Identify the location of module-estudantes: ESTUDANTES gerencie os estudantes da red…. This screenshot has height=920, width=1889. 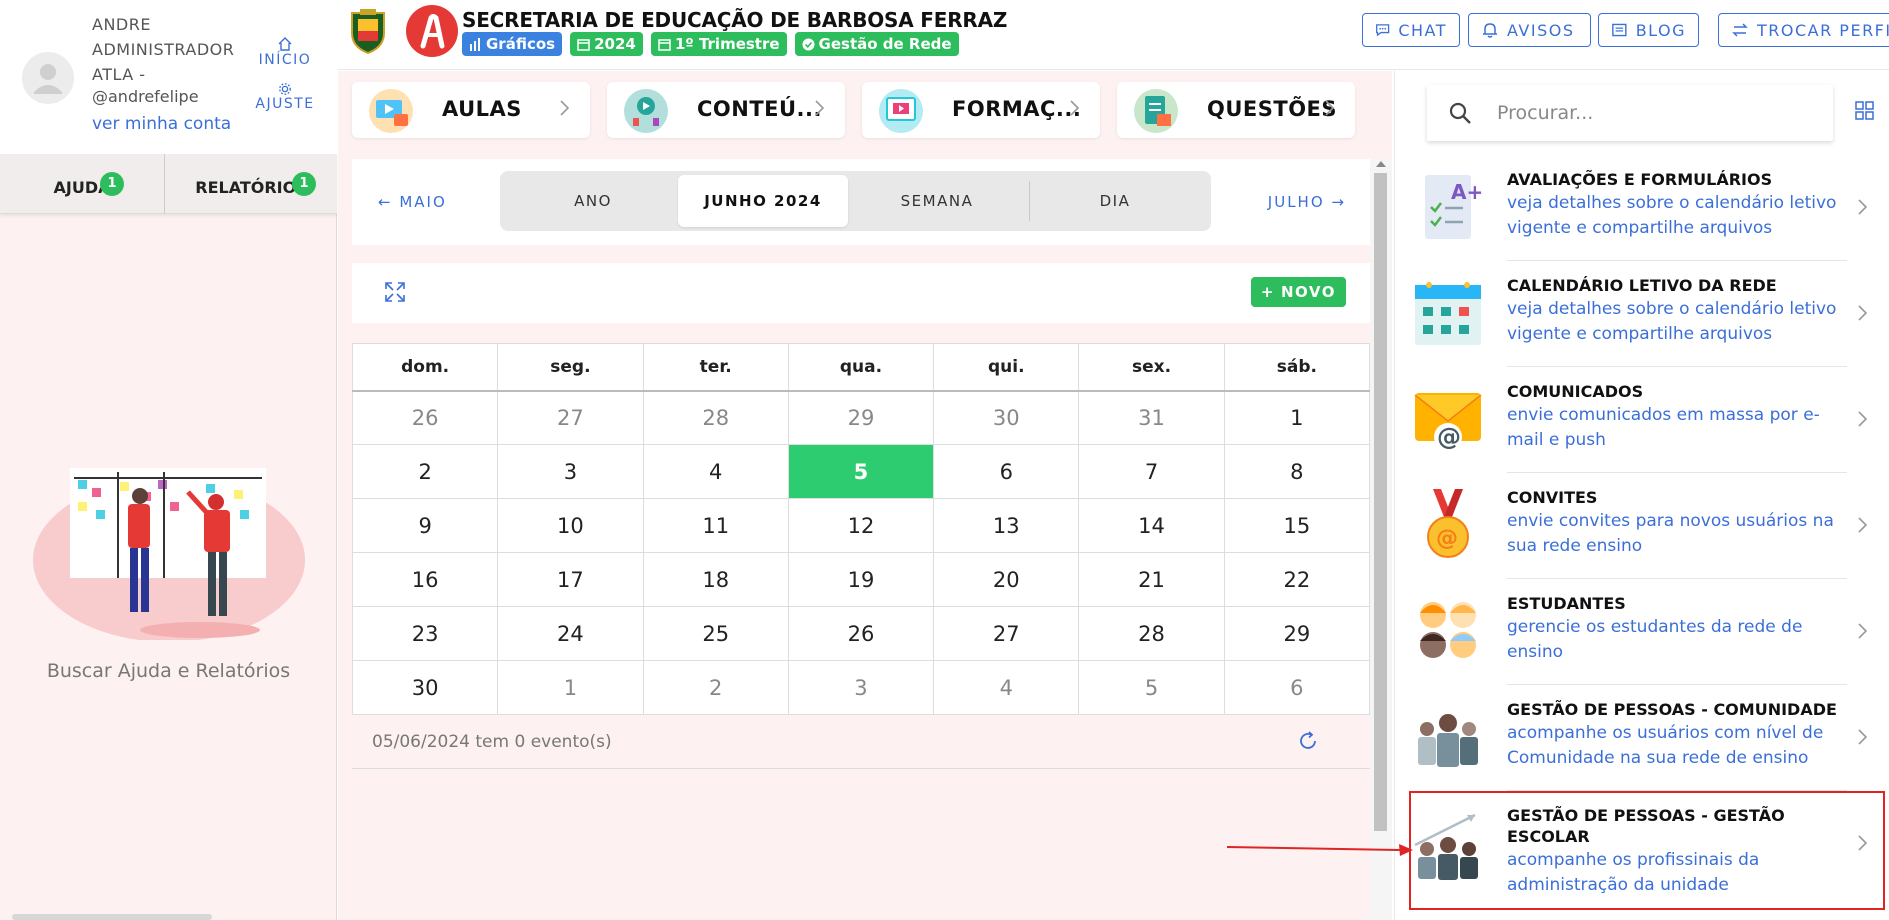
(1642, 633).